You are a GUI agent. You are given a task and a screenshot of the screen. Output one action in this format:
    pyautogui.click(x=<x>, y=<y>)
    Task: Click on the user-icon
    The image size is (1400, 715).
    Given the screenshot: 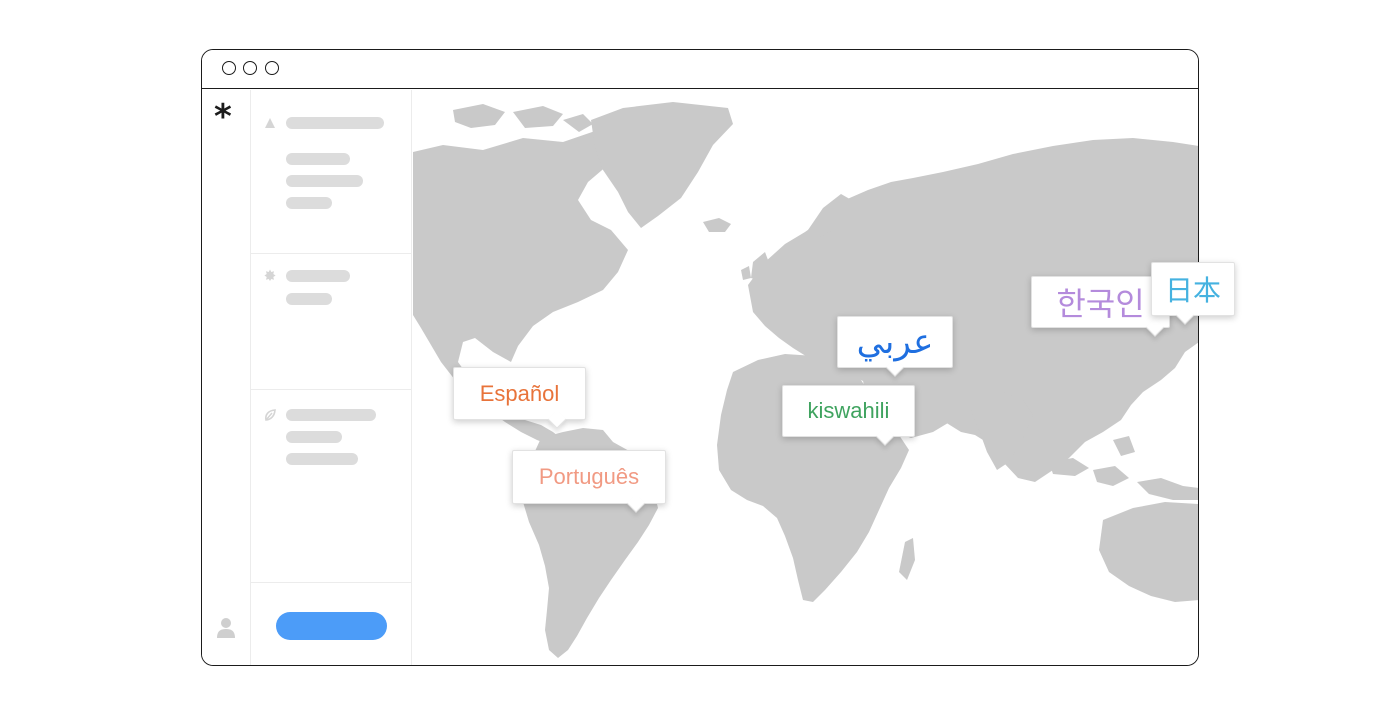 What is the action you would take?
    pyautogui.click(x=226, y=628)
    